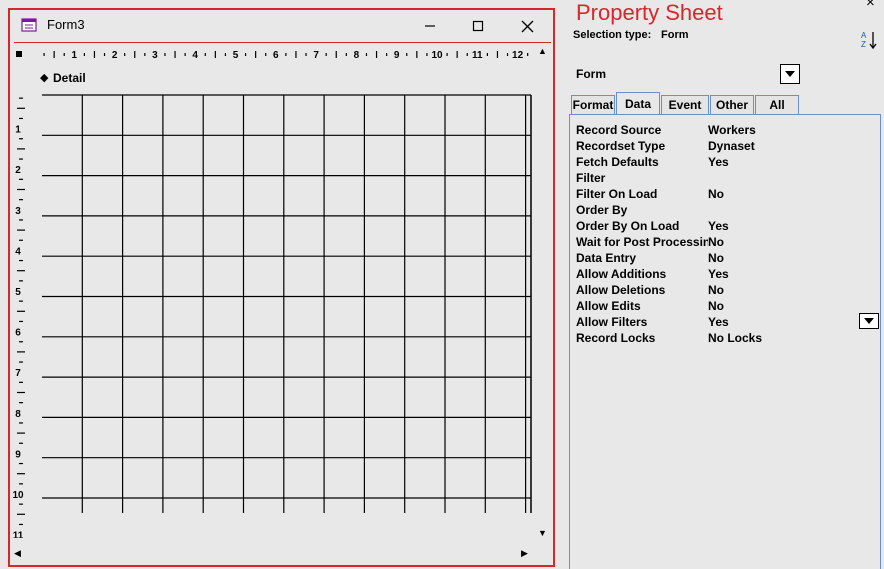  I want to click on selection-type-label: Selection type:, so click(612, 35).